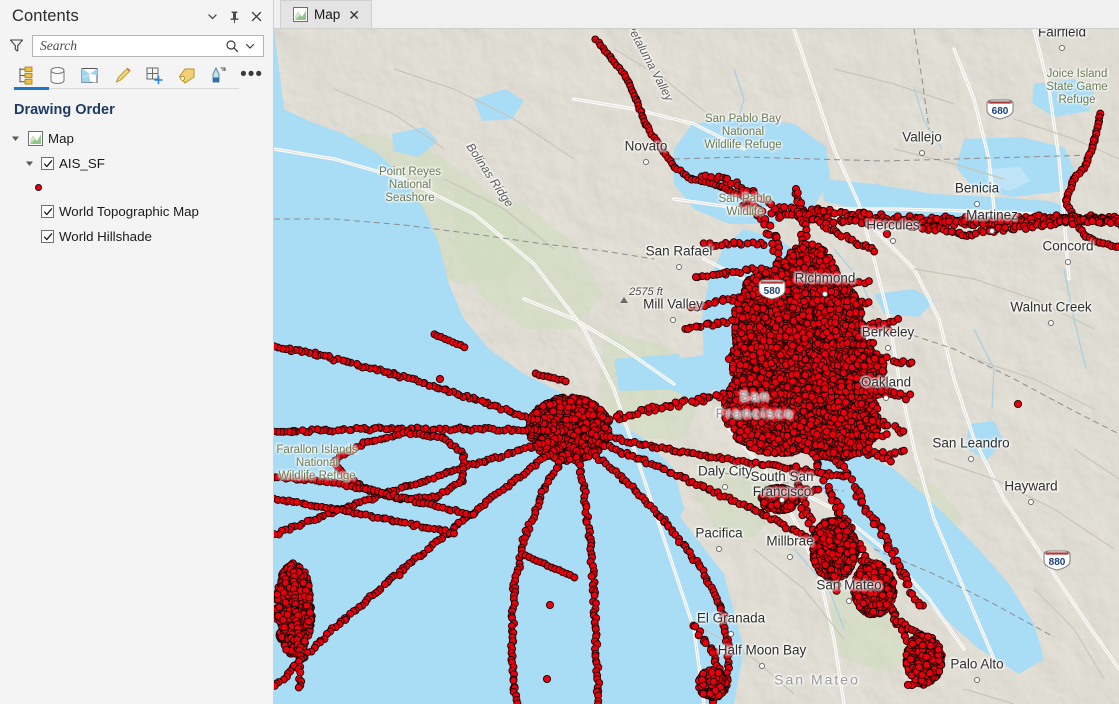 Image resolution: width=1119 pixels, height=704 pixels. I want to click on contents-pane-header: Contents, so click(136, 16).